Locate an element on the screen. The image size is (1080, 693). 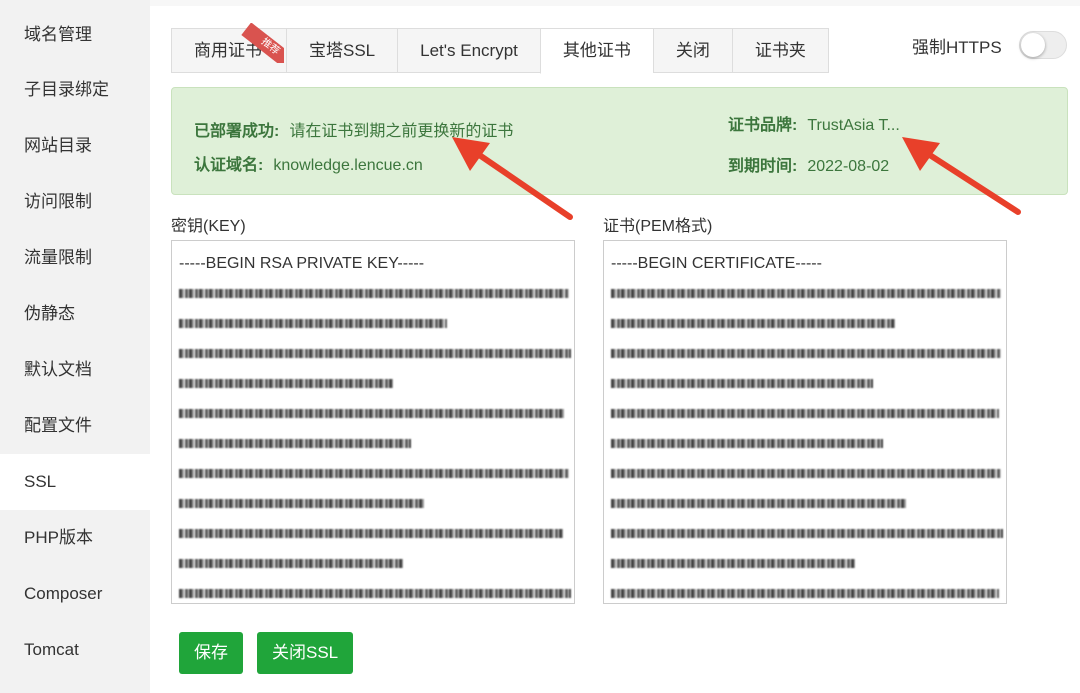
tab-other-cert: 其他证书 is located at coordinates (596, 51).